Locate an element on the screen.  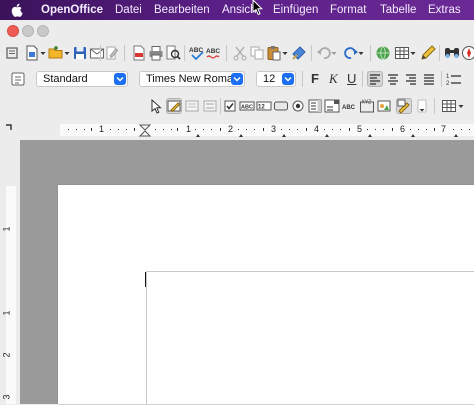
group-box-control-icon: XYZ is located at coordinates (367, 106).